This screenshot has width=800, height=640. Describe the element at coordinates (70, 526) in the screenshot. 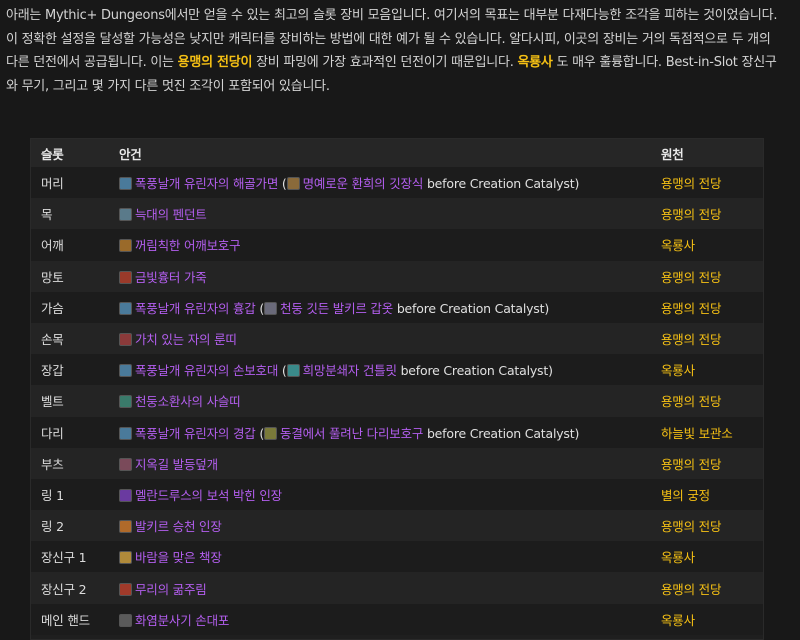

I see `slot-cell: 링 2` at that location.